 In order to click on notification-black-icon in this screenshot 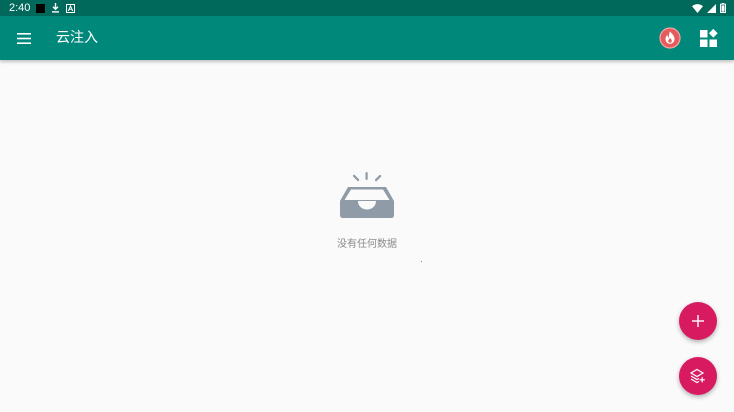, I will do `click(41, 8)`.